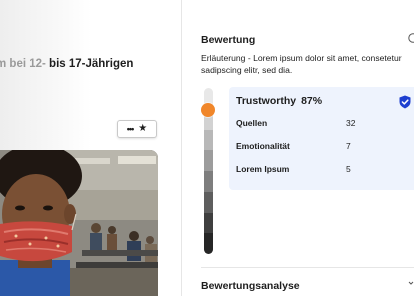 The width and height of the screenshot is (414, 296). What do you see at coordinates (208, 110) in the screenshot?
I see `rating-scale-knob` at bounding box center [208, 110].